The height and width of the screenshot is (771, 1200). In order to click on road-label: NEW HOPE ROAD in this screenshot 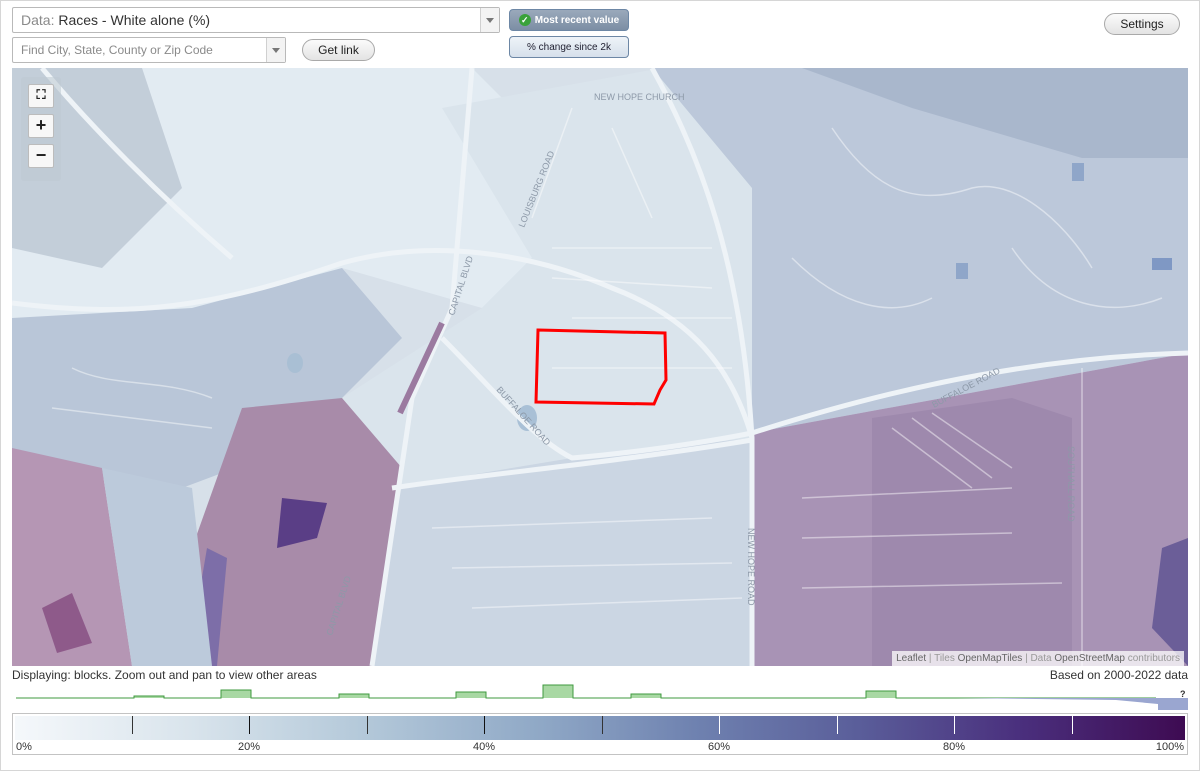, I will do `click(751, 567)`.